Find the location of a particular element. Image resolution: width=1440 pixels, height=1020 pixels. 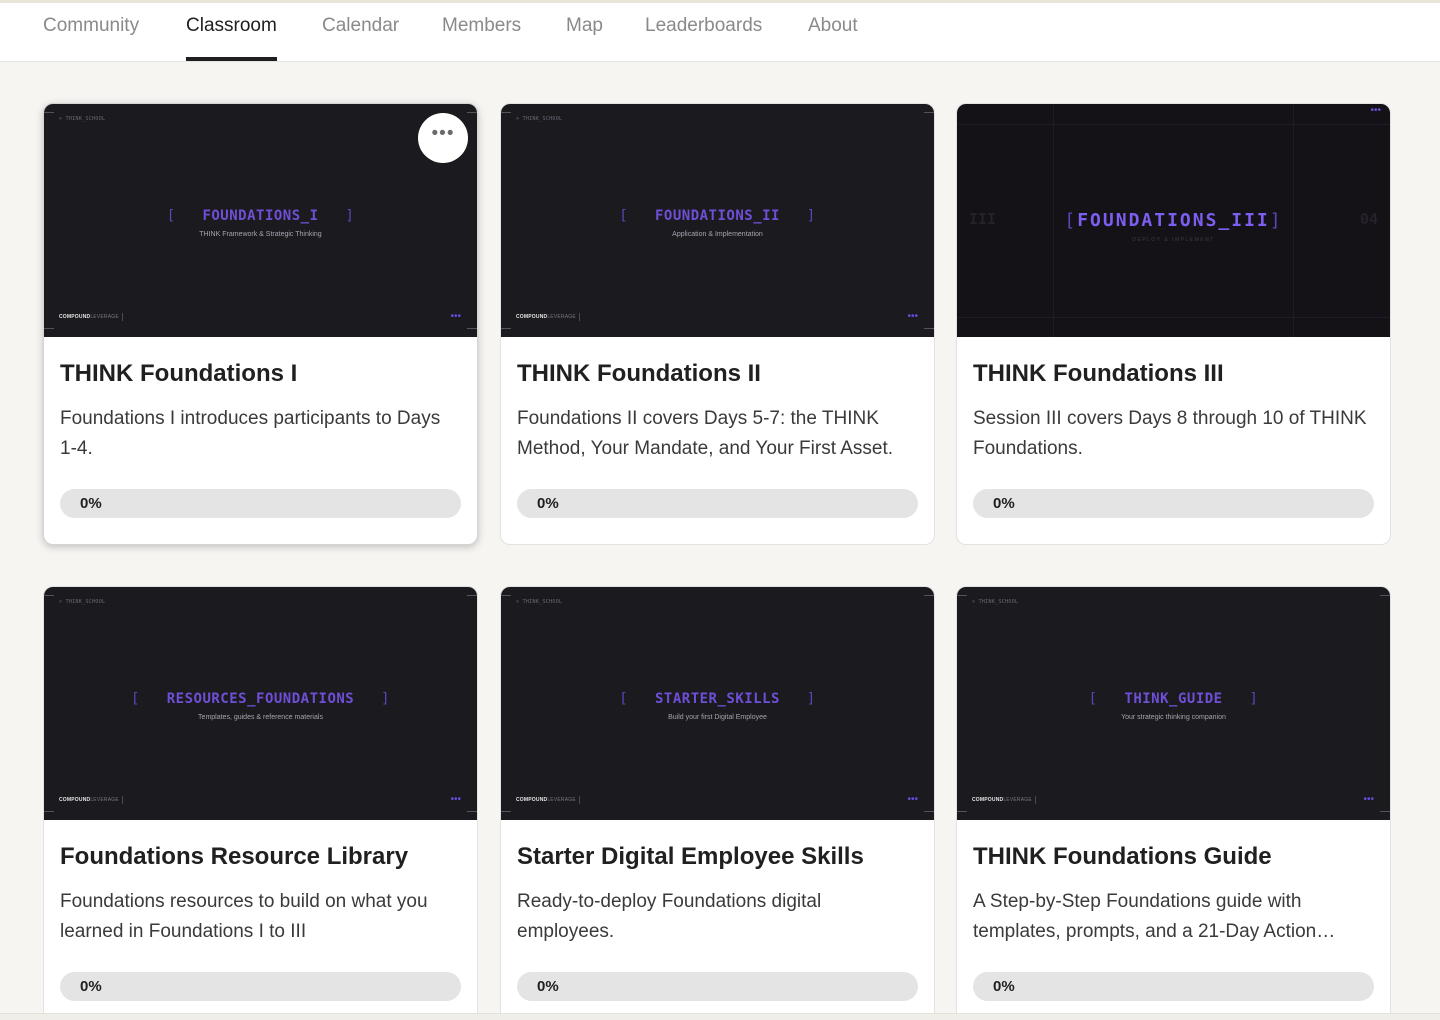

tab-community: Community is located at coordinates (91, 32).